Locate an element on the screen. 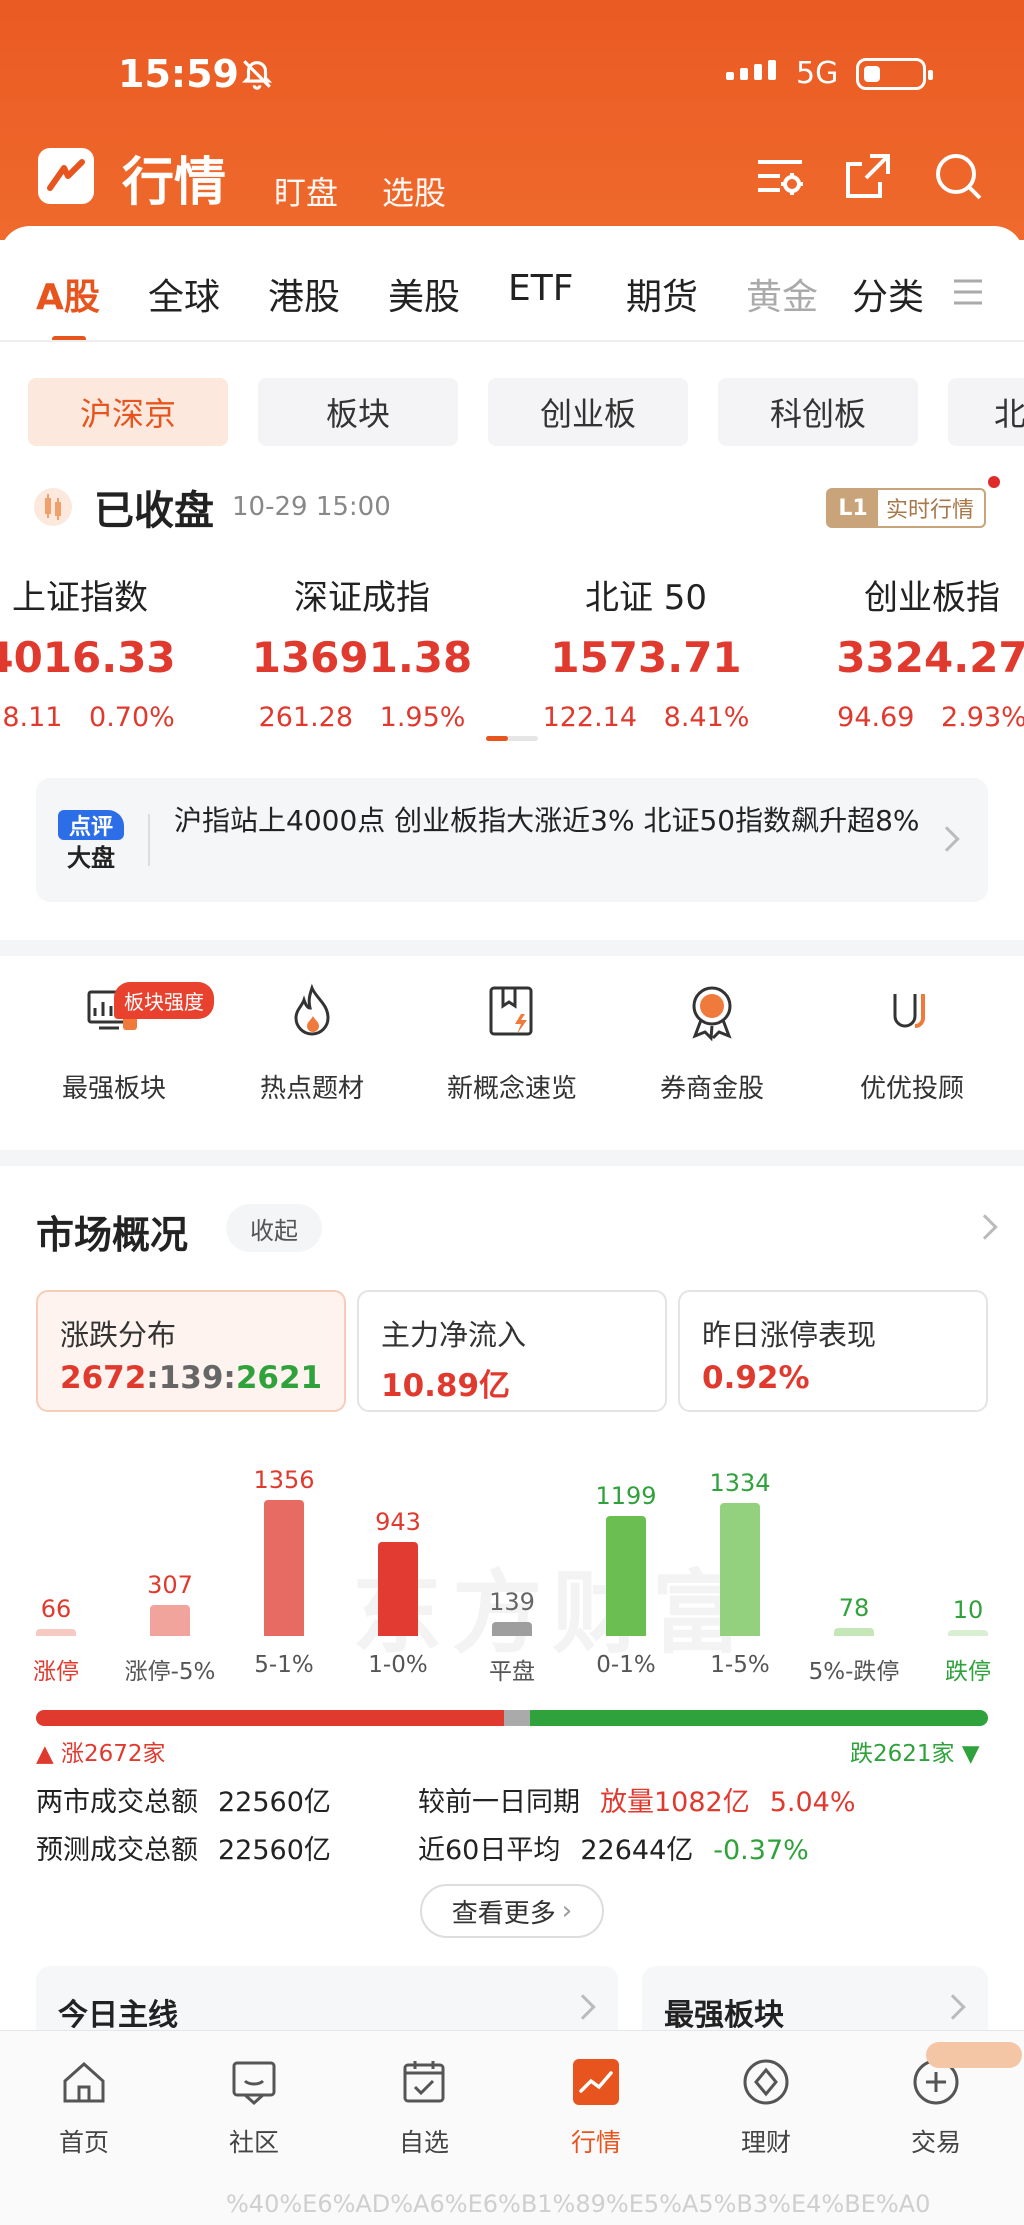  stat-vs-previous: 较前一日同期 放量1082亿 5.04% is located at coordinates (637, 1802).